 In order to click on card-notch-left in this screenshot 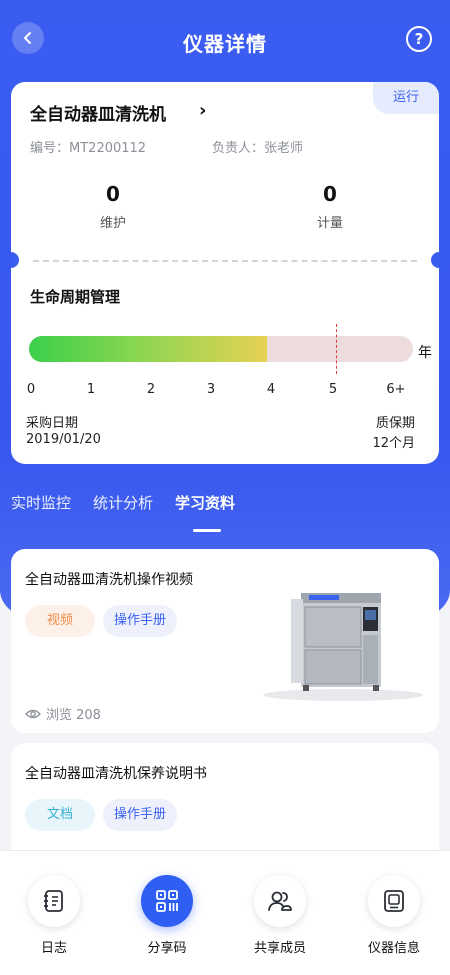, I will do `click(15, 260)`.